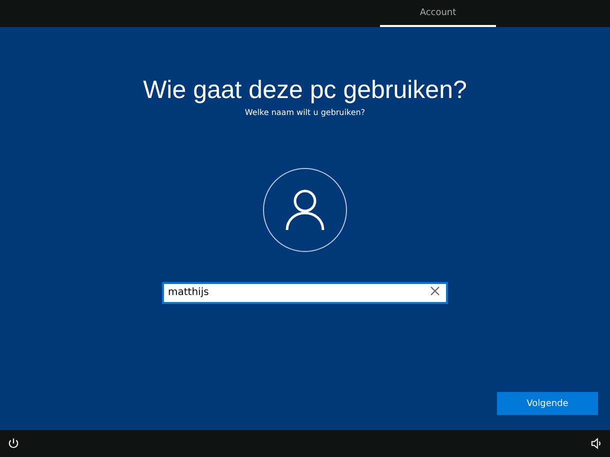  What do you see at coordinates (305, 112) in the screenshot?
I see `page-subtitle: Welke naam wilt u gebruiken?` at bounding box center [305, 112].